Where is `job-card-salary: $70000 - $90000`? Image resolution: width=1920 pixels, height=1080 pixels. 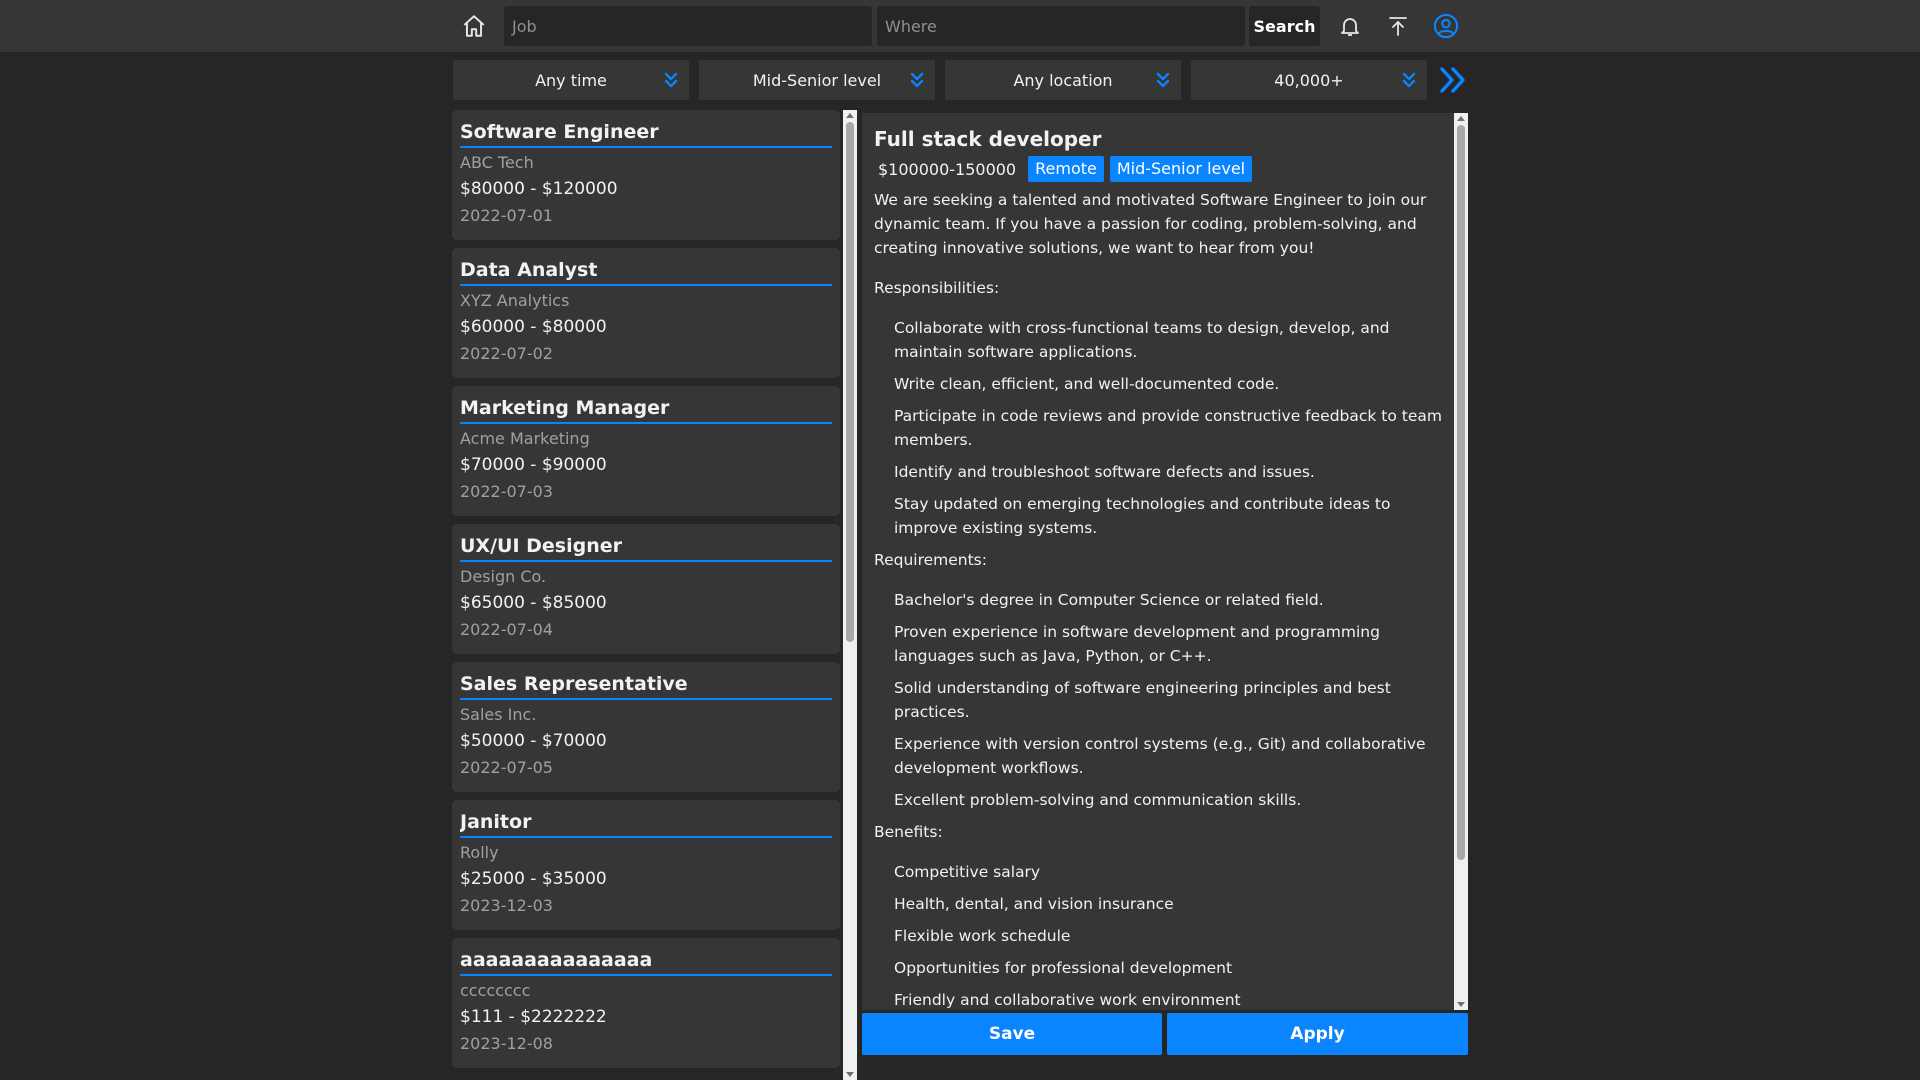 job-card-salary: $70000 - $90000 is located at coordinates (533, 465).